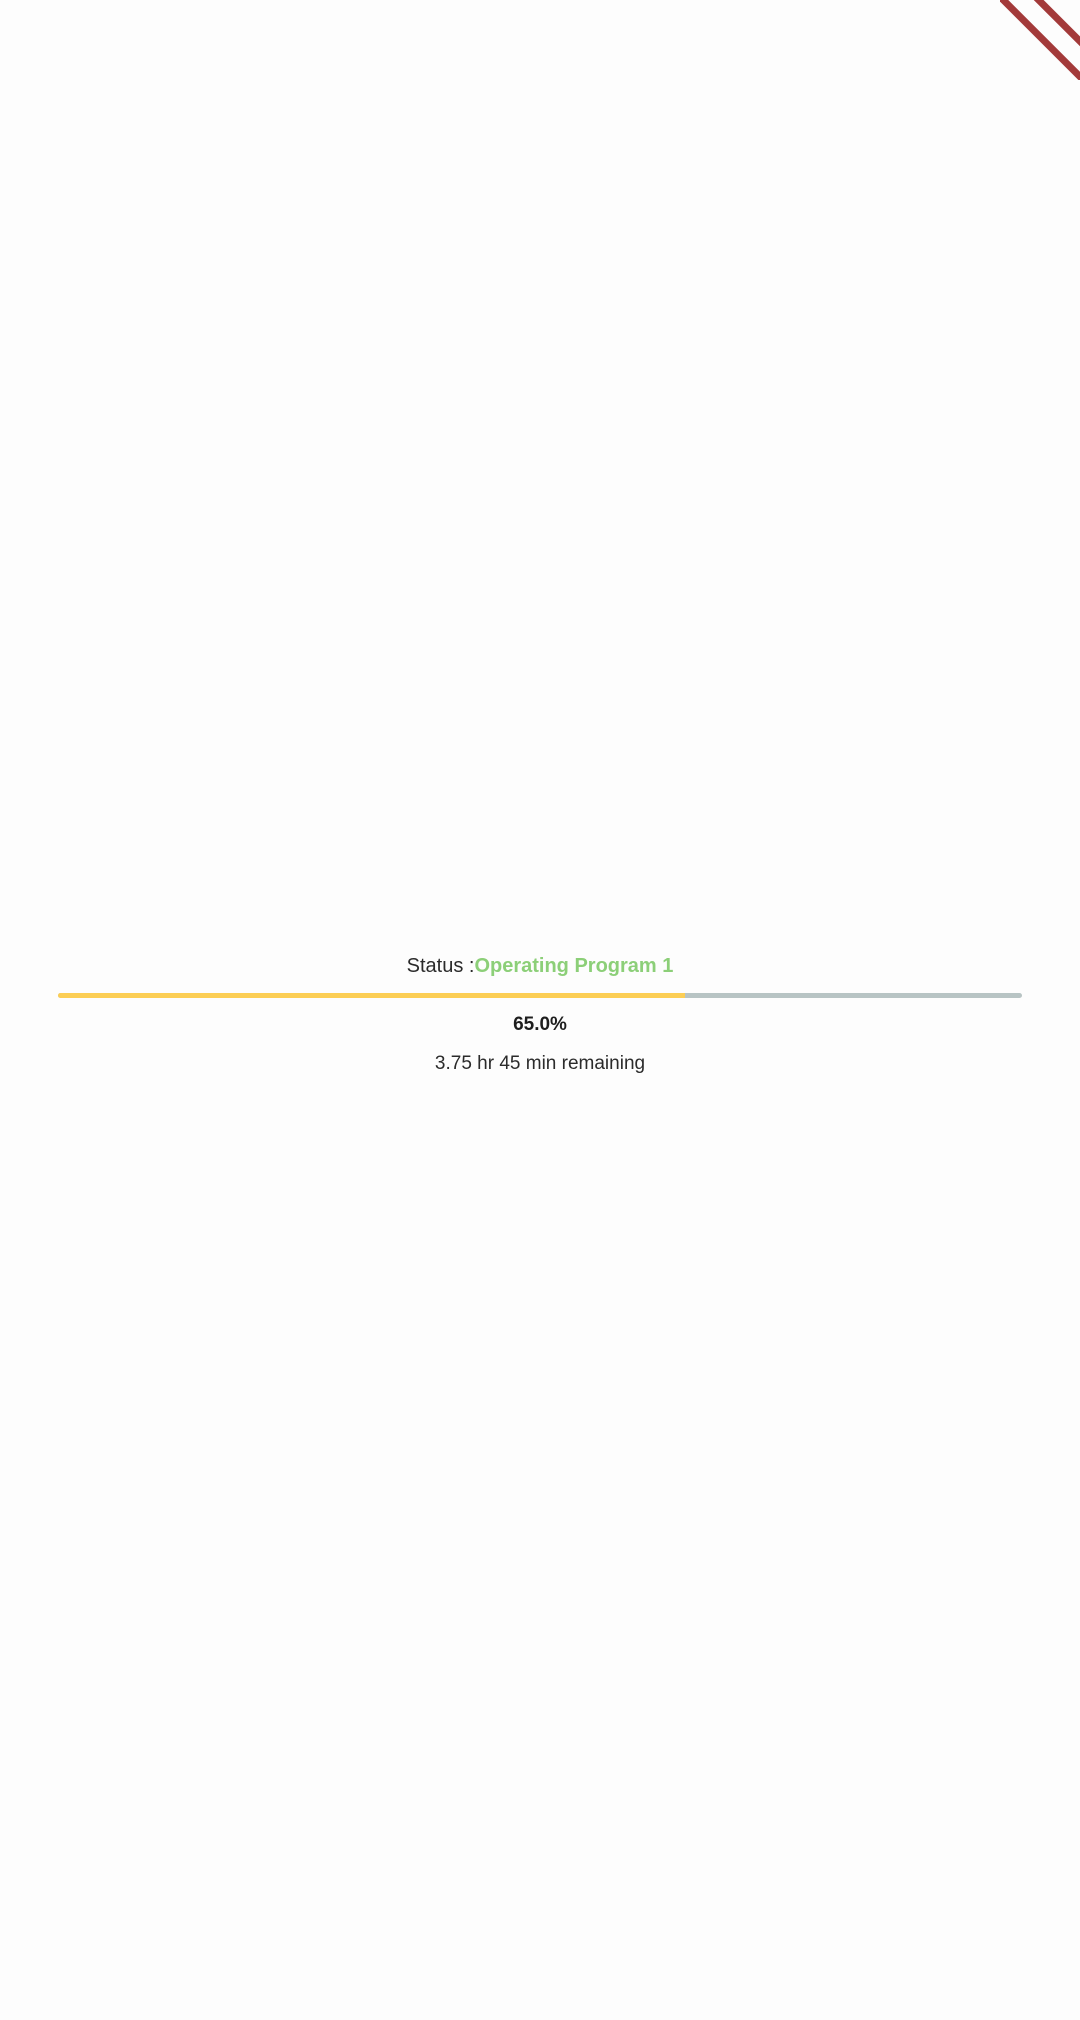 The width and height of the screenshot is (1080, 2020). What do you see at coordinates (440, 966) in the screenshot?
I see `status-label: Status :` at bounding box center [440, 966].